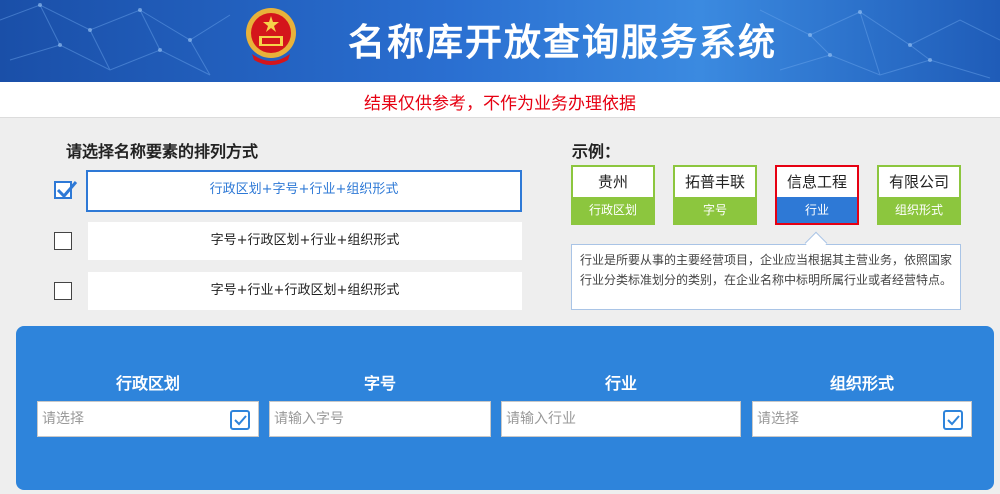 This screenshot has height=494, width=1000. Describe the element at coordinates (500, 104) in the screenshot. I see `disclaimer-text: 结果仅供参考，不作为业务办理依据` at that location.